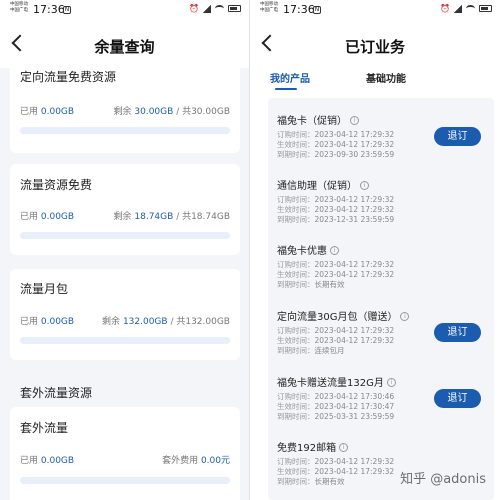 This screenshot has height=500, width=500. Describe the element at coordinates (343, 315) in the screenshot. I see `product-name: 定向流量30G月包（赠送） i` at that location.